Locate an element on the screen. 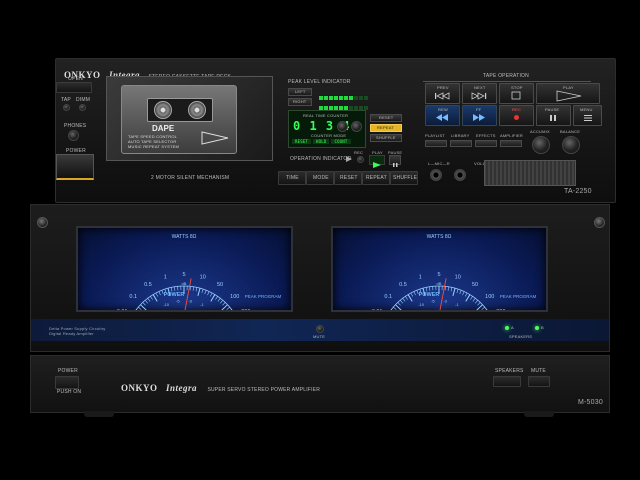 This screenshot has height=480, width=640. stop-icon is located at coordinates (516, 95).